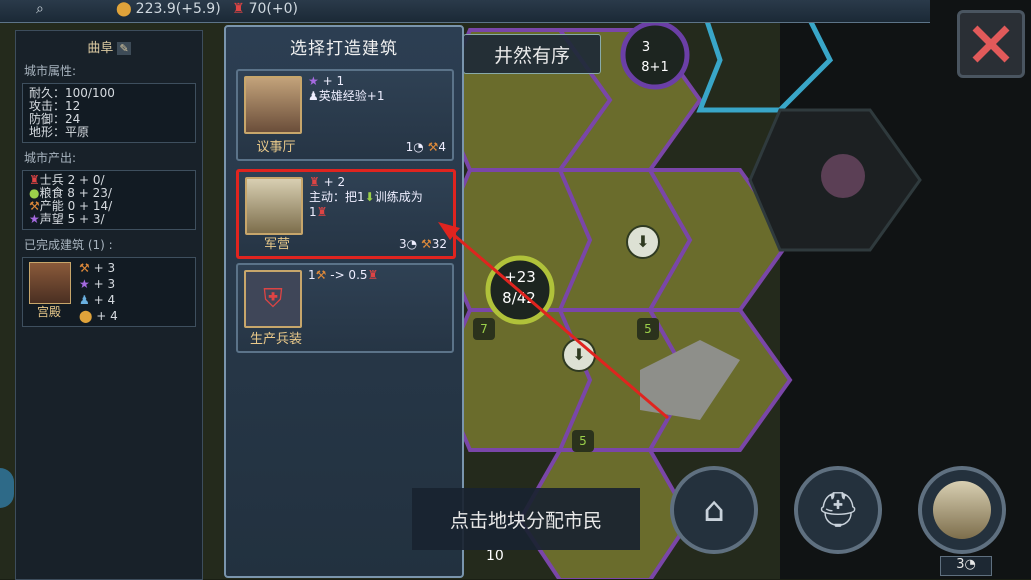 The image size is (1031, 580). I want to click on output-header: 城市产出:, so click(50, 158).